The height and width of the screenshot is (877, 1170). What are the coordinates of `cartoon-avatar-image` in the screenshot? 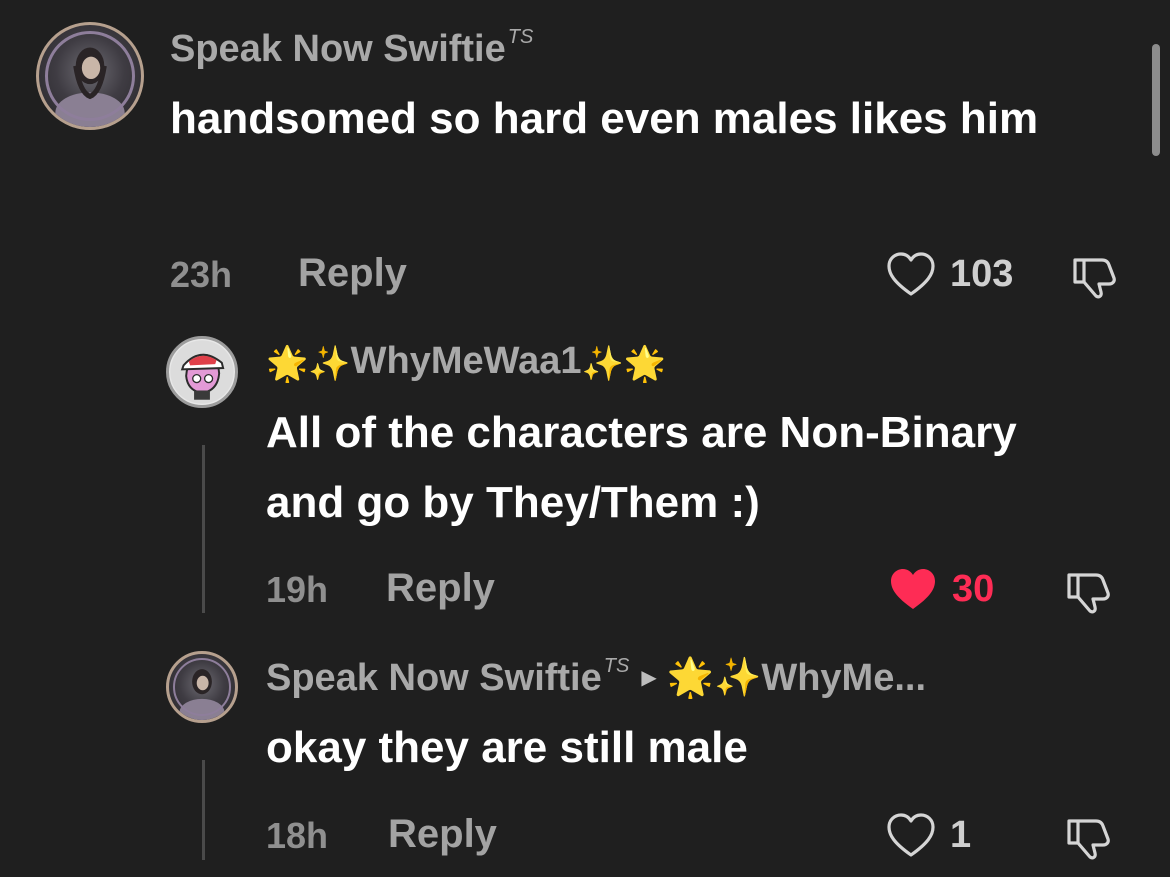 It's located at (202, 372).